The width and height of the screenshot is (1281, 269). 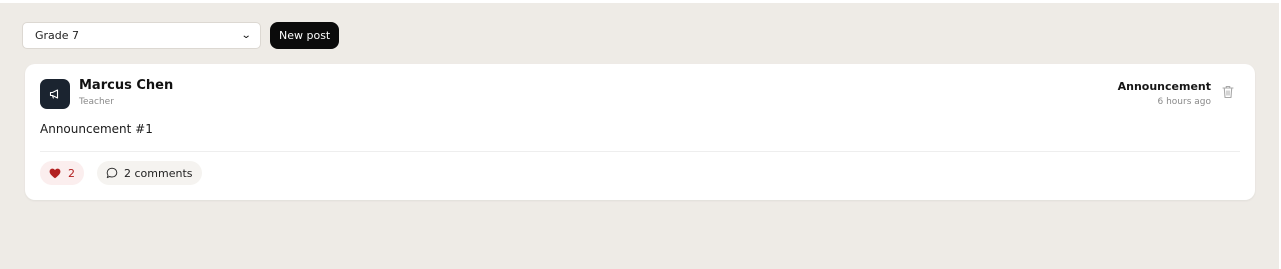 I want to click on author-role: Teacher, so click(x=96, y=102).